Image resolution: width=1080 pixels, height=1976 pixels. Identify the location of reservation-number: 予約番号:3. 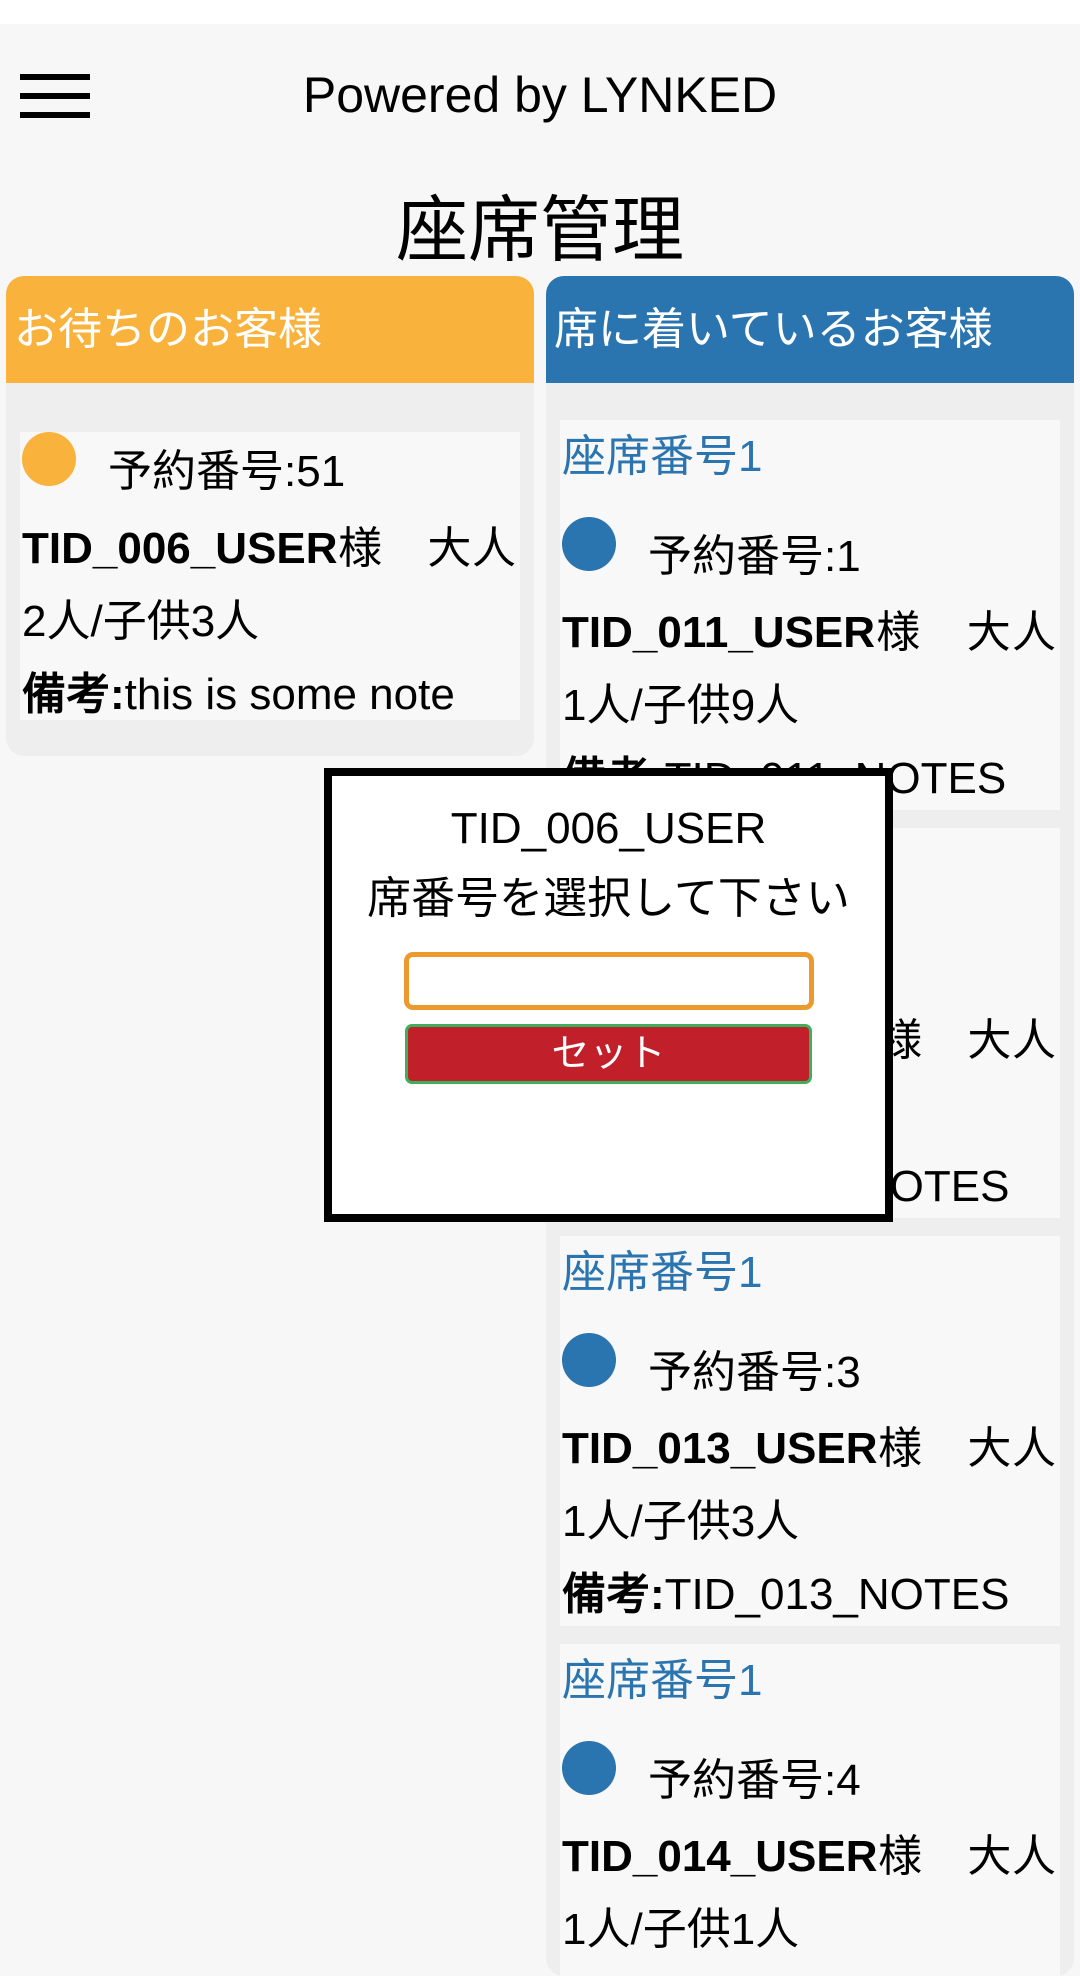
(754, 1372).